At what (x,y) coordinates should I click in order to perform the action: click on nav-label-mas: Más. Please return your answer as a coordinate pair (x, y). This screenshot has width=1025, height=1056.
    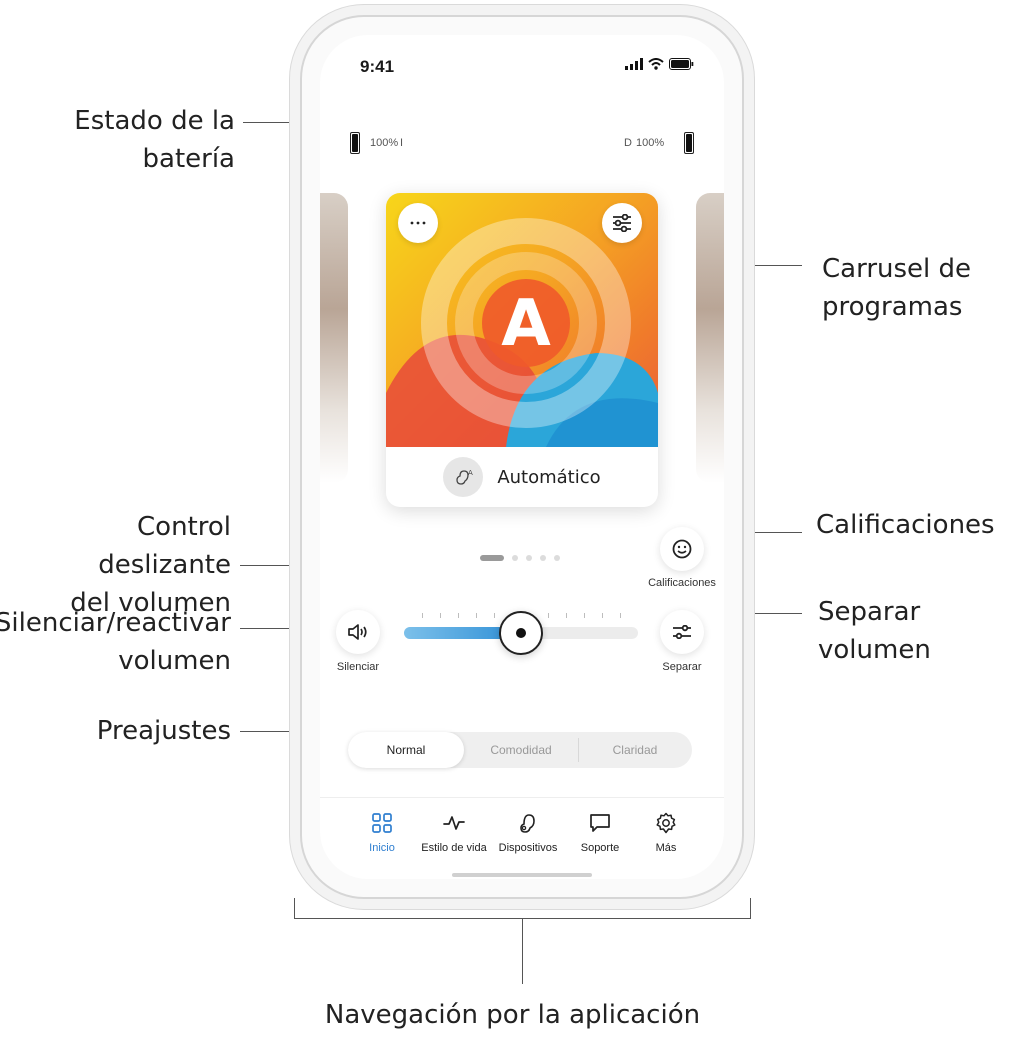
    Looking at the image, I should click on (666, 848).